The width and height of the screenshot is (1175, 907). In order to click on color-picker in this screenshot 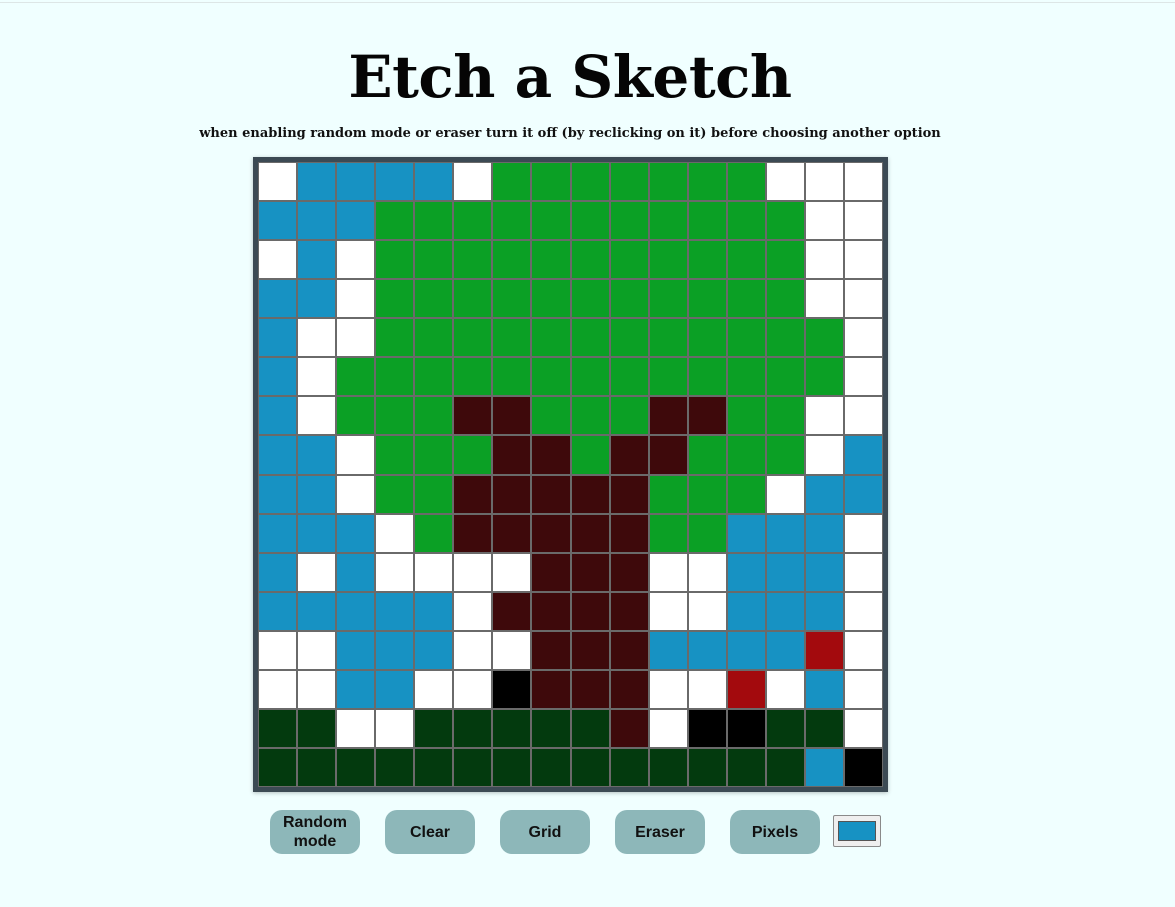, I will do `click(857, 831)`.